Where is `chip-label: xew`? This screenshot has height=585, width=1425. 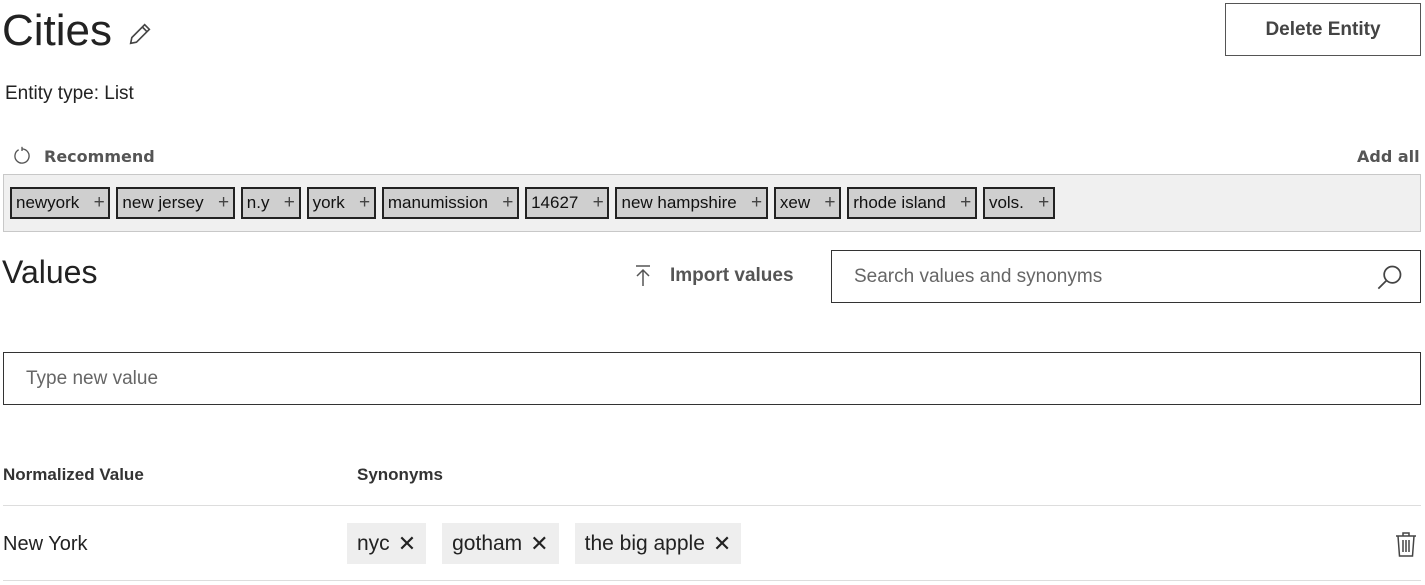
chip-label: xew is located at coordinates (795, 202).